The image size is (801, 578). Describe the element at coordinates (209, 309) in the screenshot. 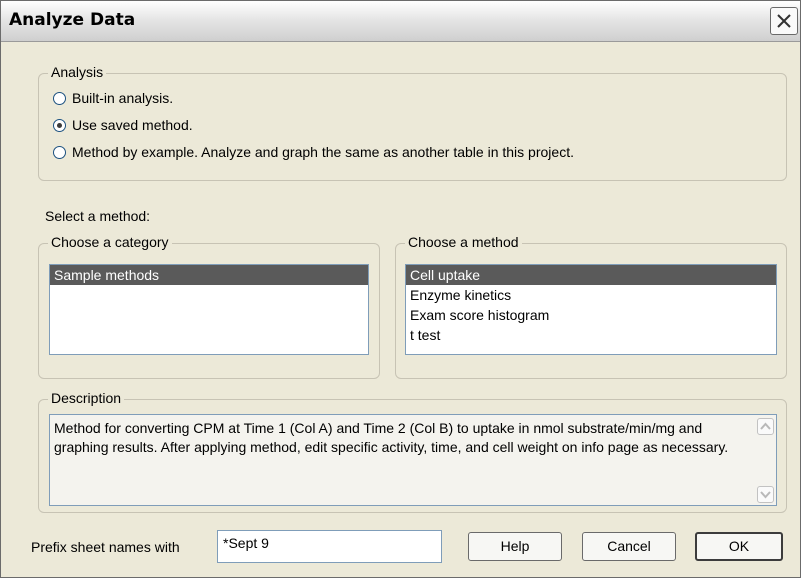

I see `category-listbox: Sample methods` at that location.